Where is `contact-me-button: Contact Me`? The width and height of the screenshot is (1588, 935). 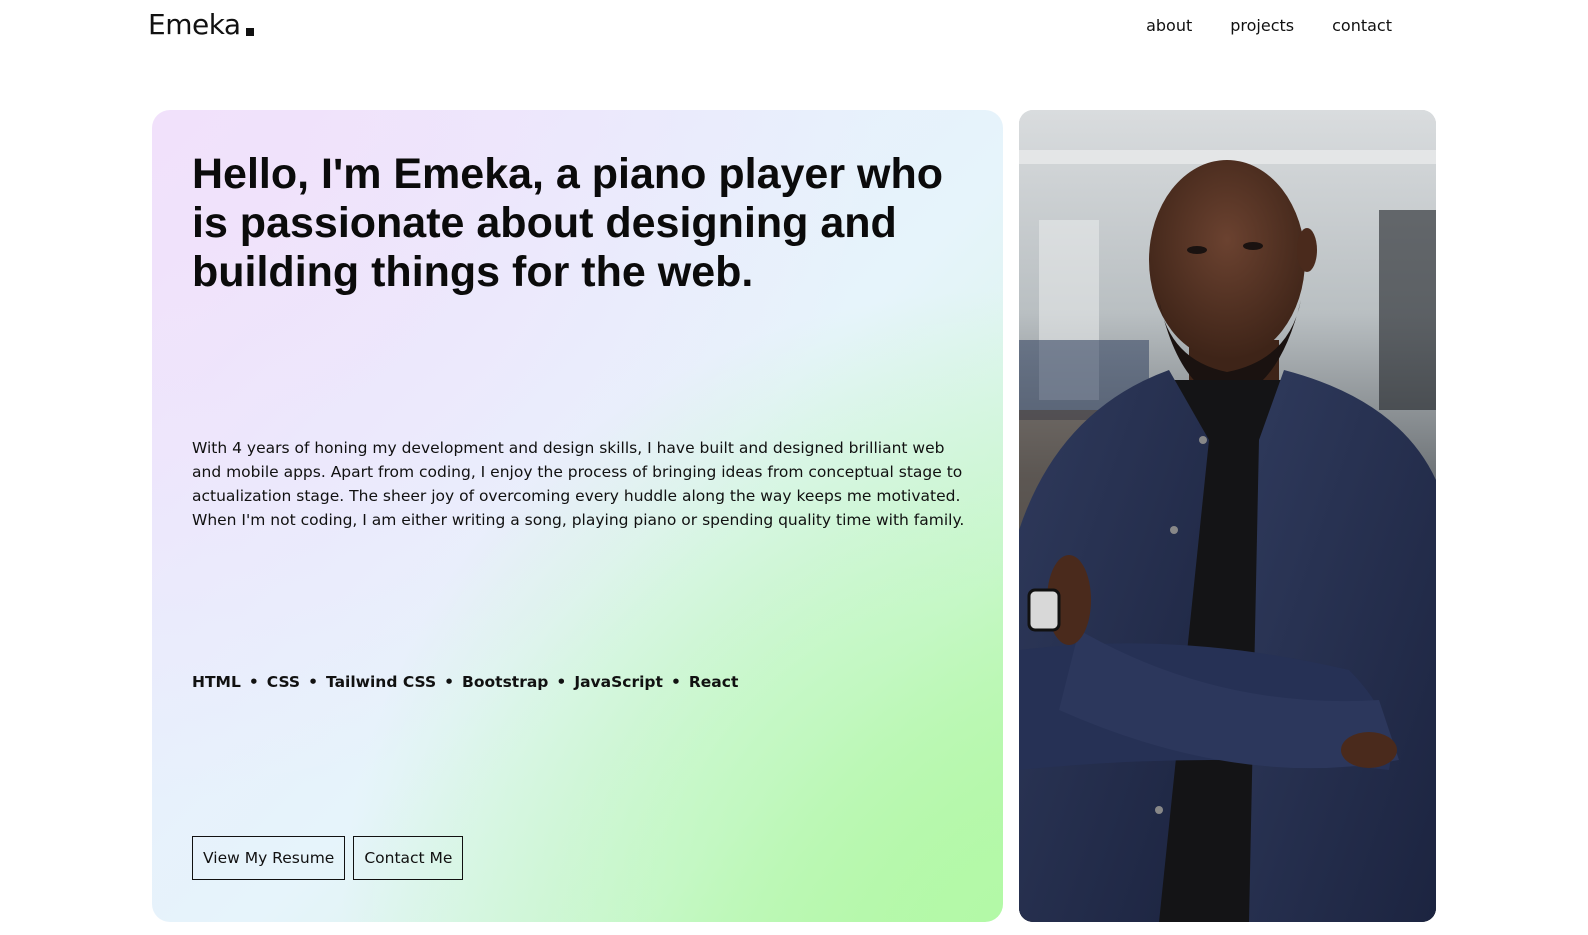
contact-me-button: Contact Me is located at coordinates (408, 858).